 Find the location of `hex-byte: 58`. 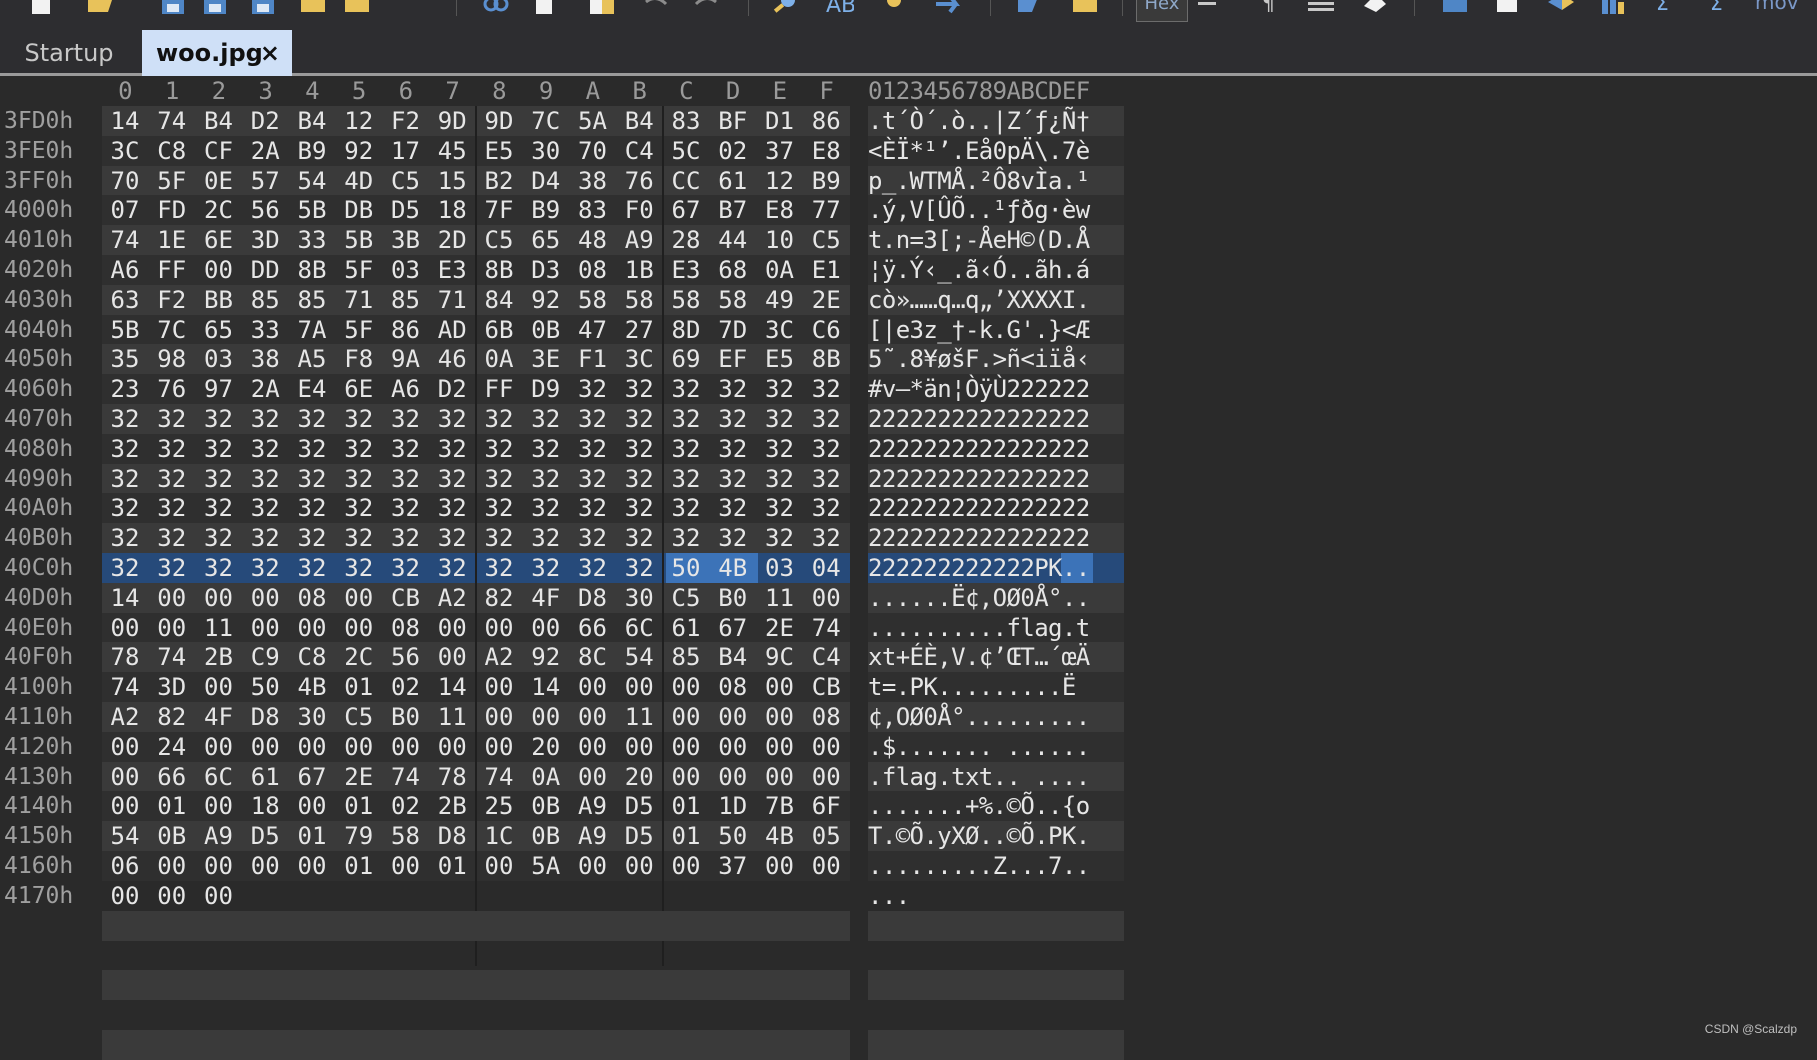

hex-byte: 58 is located at coordinates (733, 300).